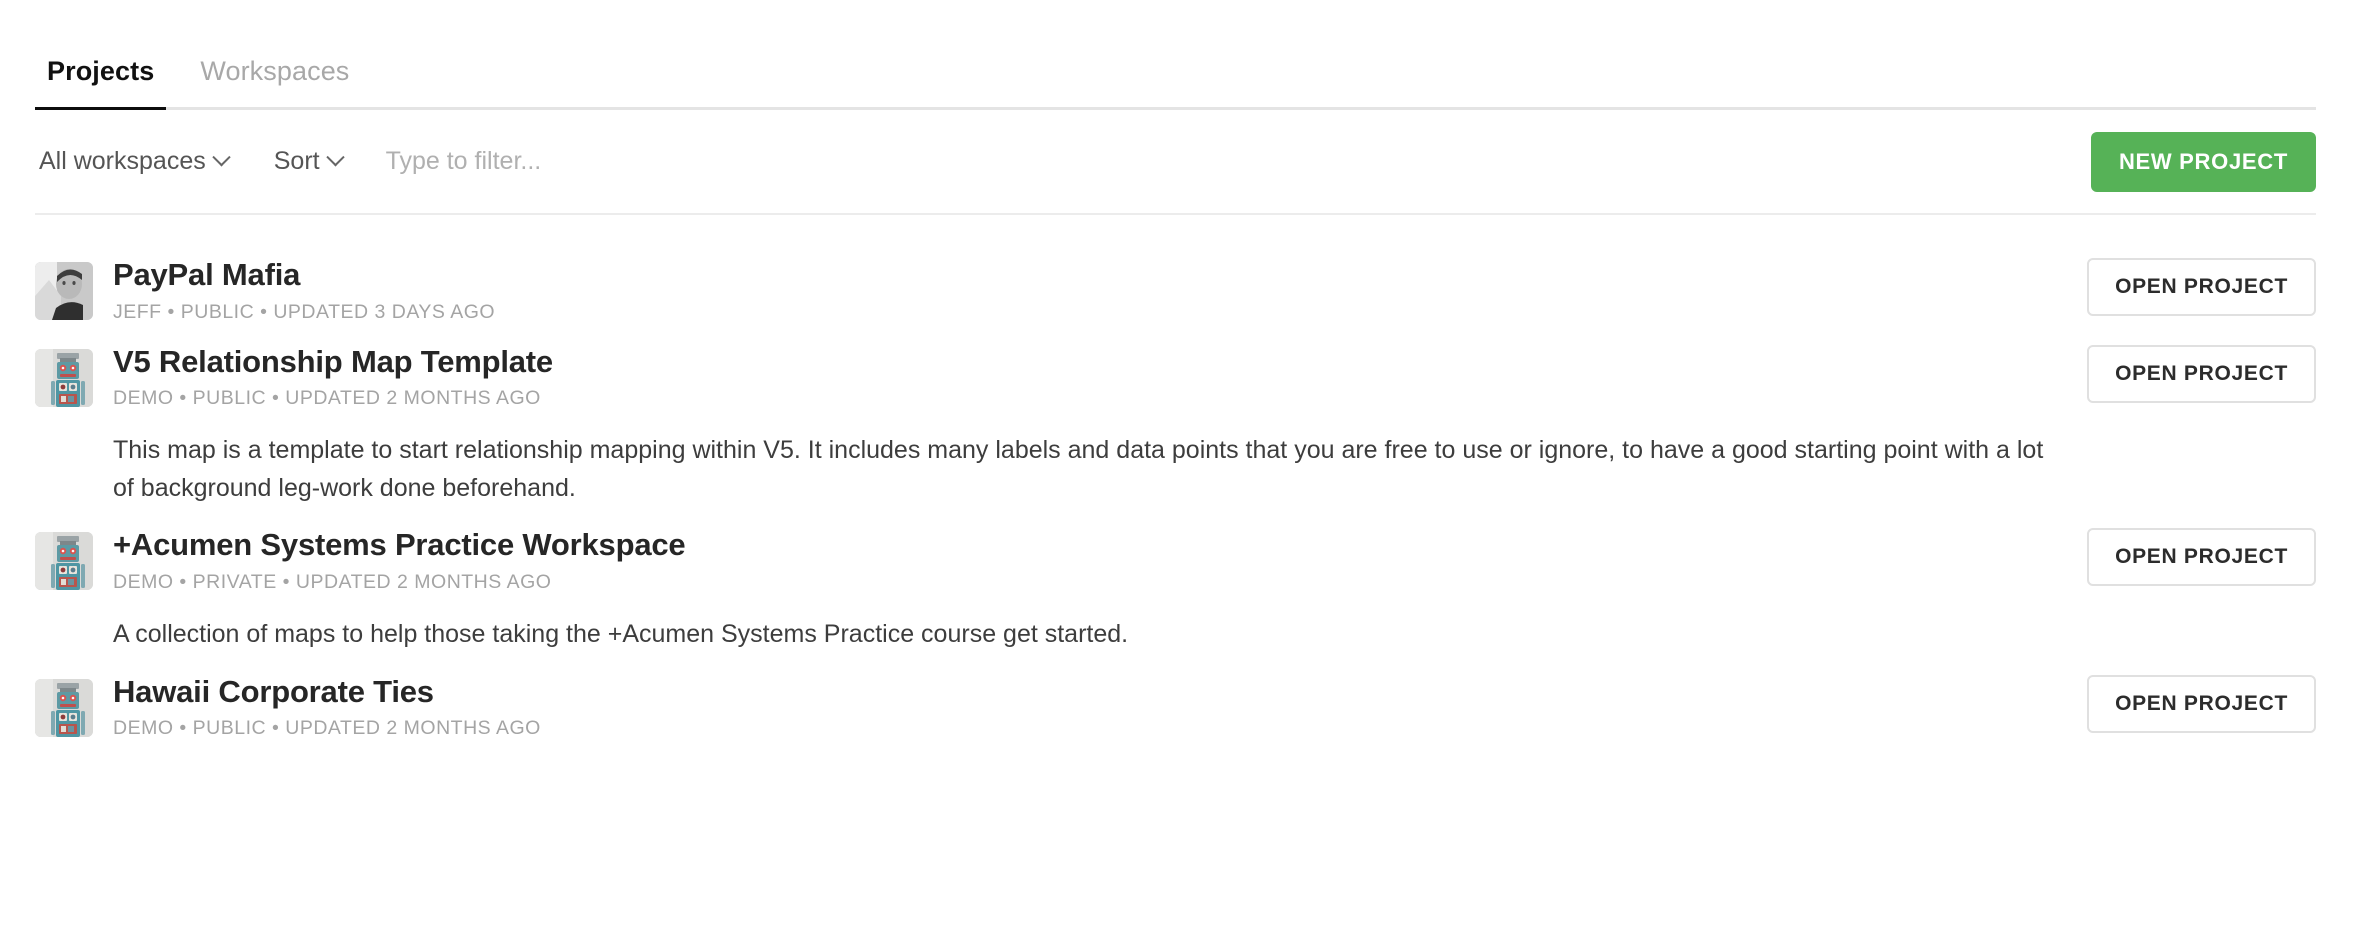  I want to click on filter-input, so click(583, 161).